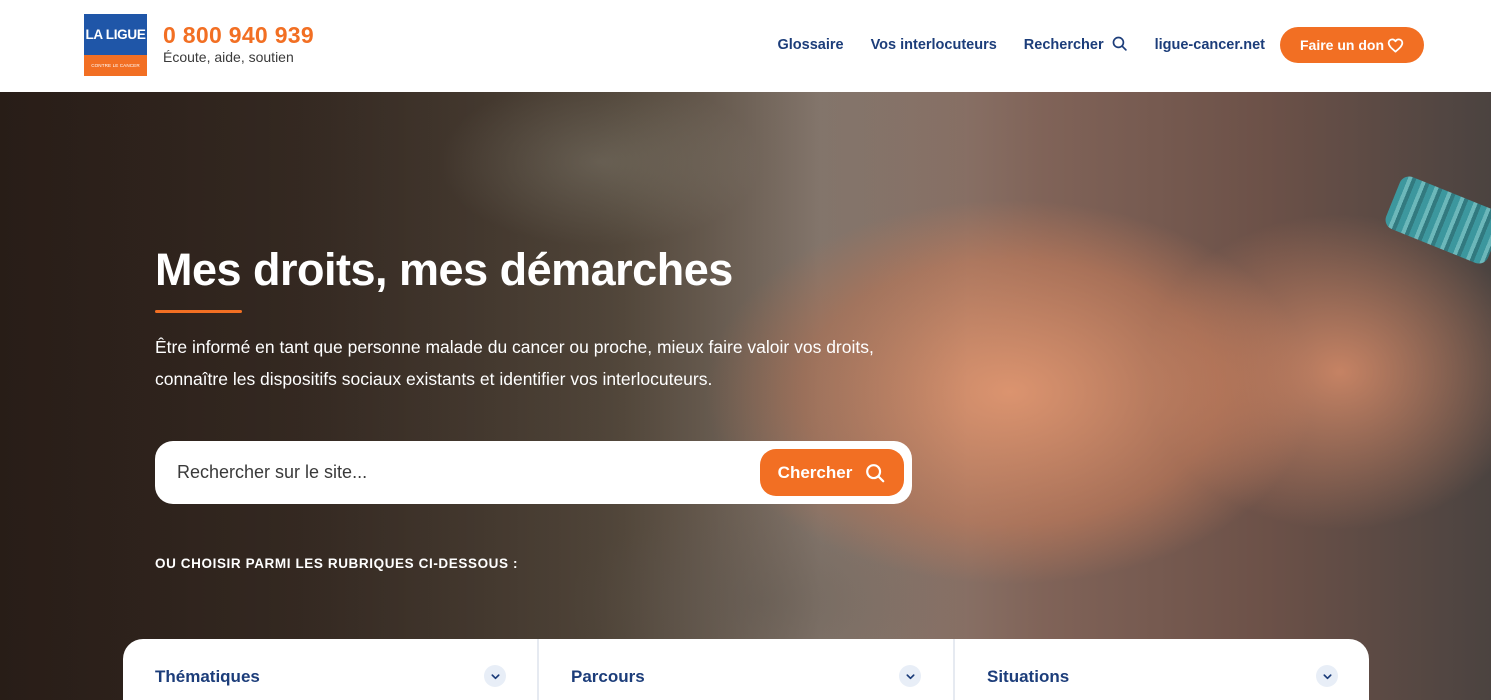 Image resolution: width=1491 pixels, height=700 pixels. I want to click on search-submit-button: Chercher, so click(832, 472).